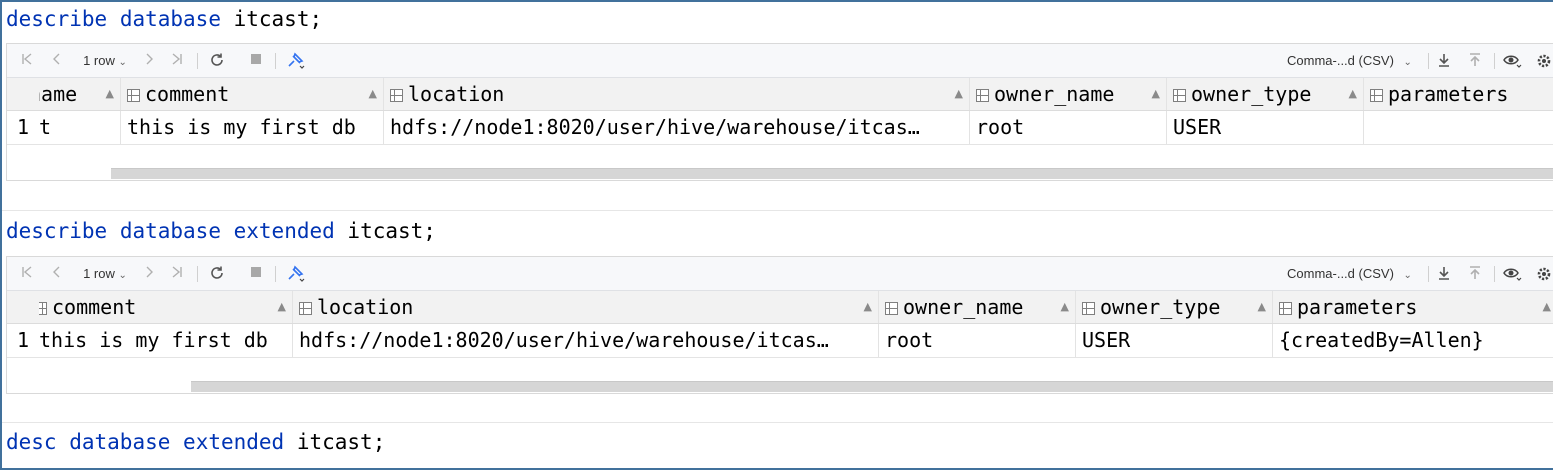 This screenshot has height=470, width=1553. I want to click on query-line-1: describe database itcast;, so click(164, 19).